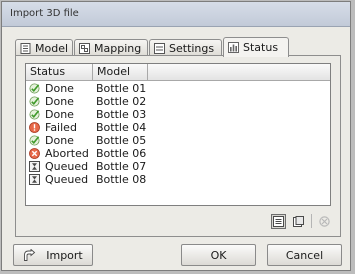 Image resolution: width=355 pixels, height=274 pixels. What do you see at coordinates (67, 153) in the screenshot?
I see `status-text: Aborted` at bounding box center [67, 153].